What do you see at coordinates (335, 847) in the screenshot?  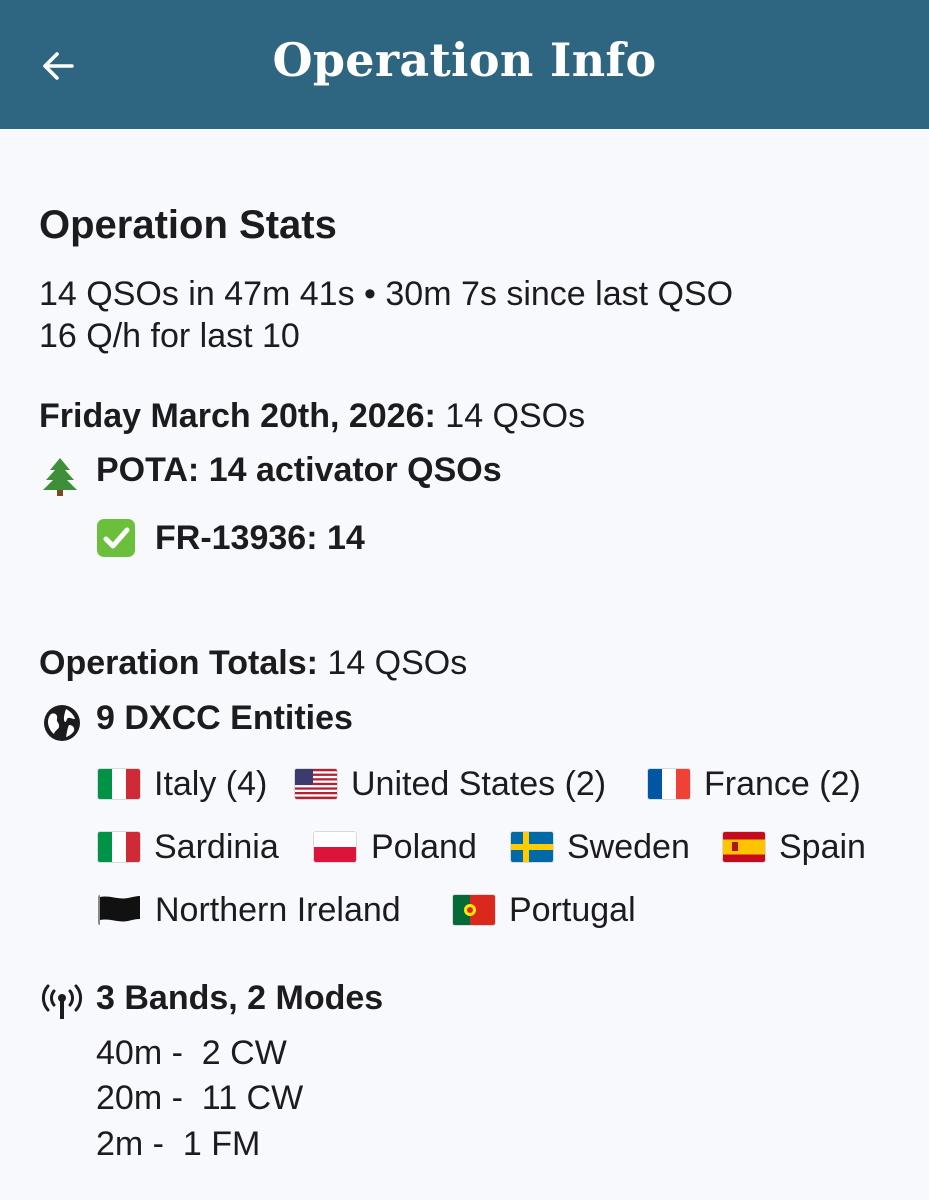 I see `poland-flag-icon` at bounding box center [335, 847].